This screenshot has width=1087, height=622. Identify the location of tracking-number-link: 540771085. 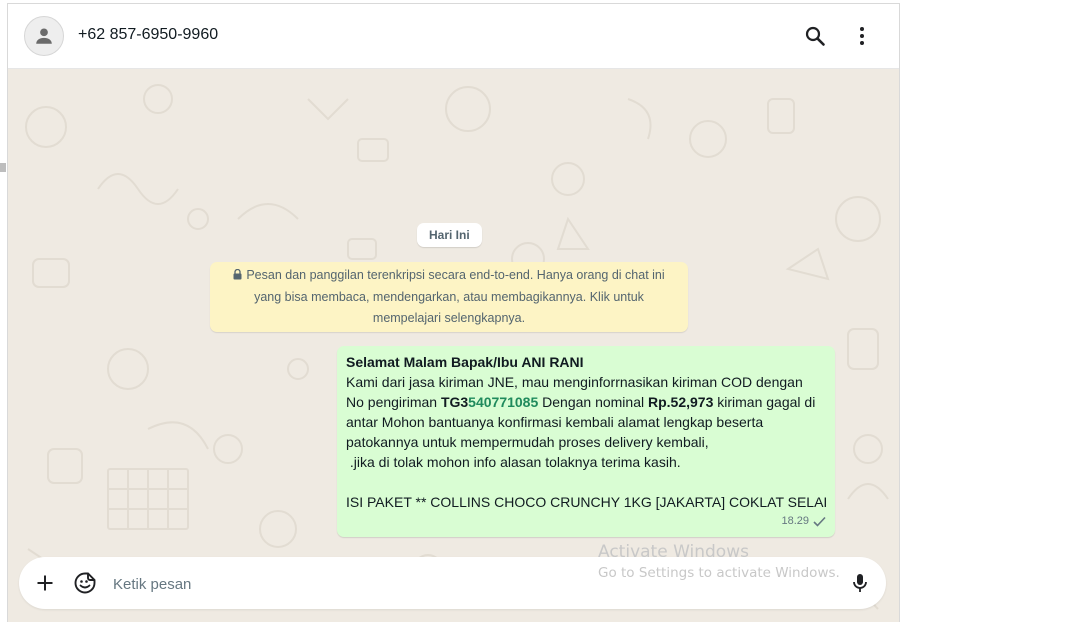
(503, 402).